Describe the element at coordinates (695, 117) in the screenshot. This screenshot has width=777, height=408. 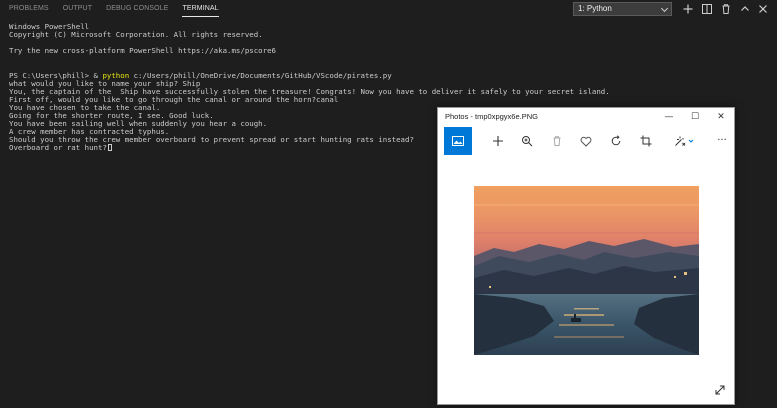
I see `maximize-button: ☐` at that location.